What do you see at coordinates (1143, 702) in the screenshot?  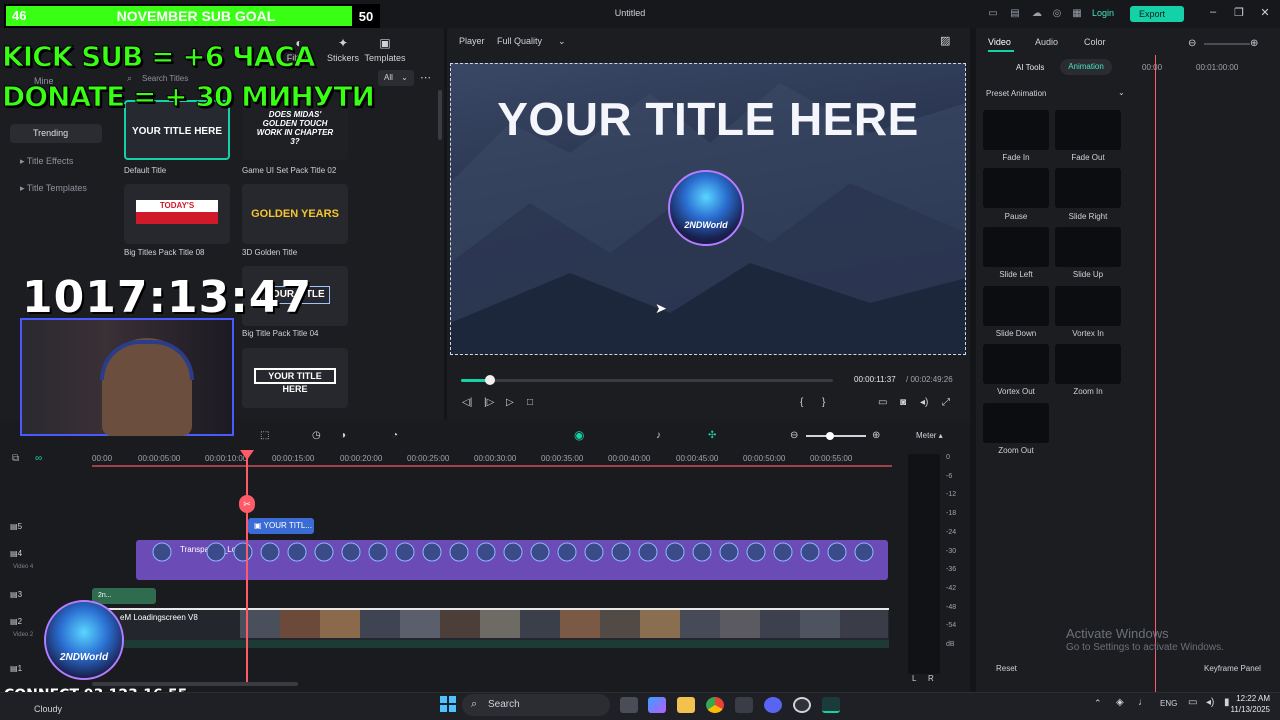 I see `microphone-icon: ♩` at bounding box center [1143, 702].